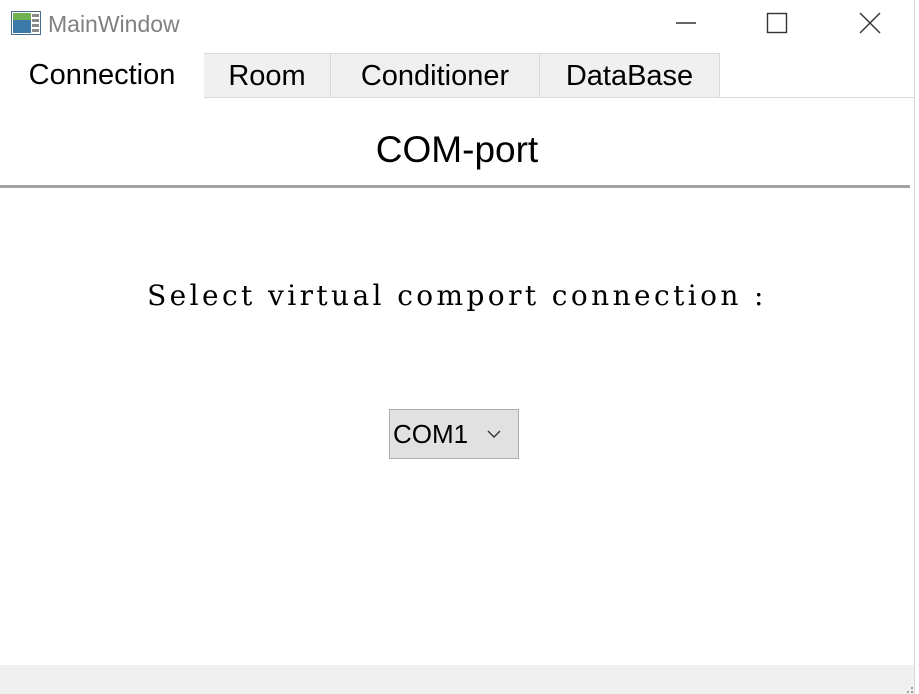  I want to click on minimize-button, so click(686, 23).